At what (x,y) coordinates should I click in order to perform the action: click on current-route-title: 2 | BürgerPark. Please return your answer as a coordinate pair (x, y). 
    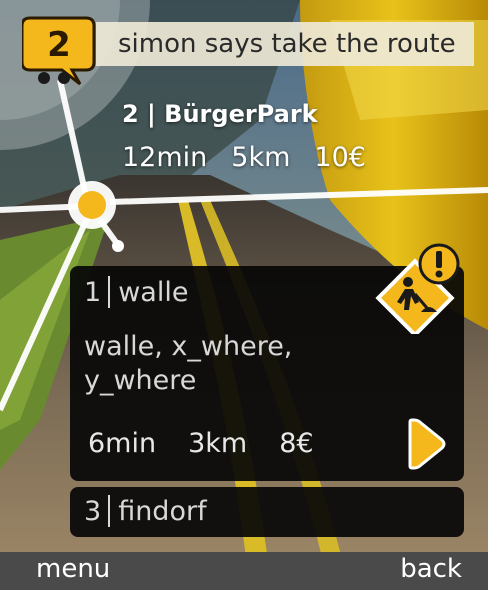
    Looking at the image, I should click on (220, 114).